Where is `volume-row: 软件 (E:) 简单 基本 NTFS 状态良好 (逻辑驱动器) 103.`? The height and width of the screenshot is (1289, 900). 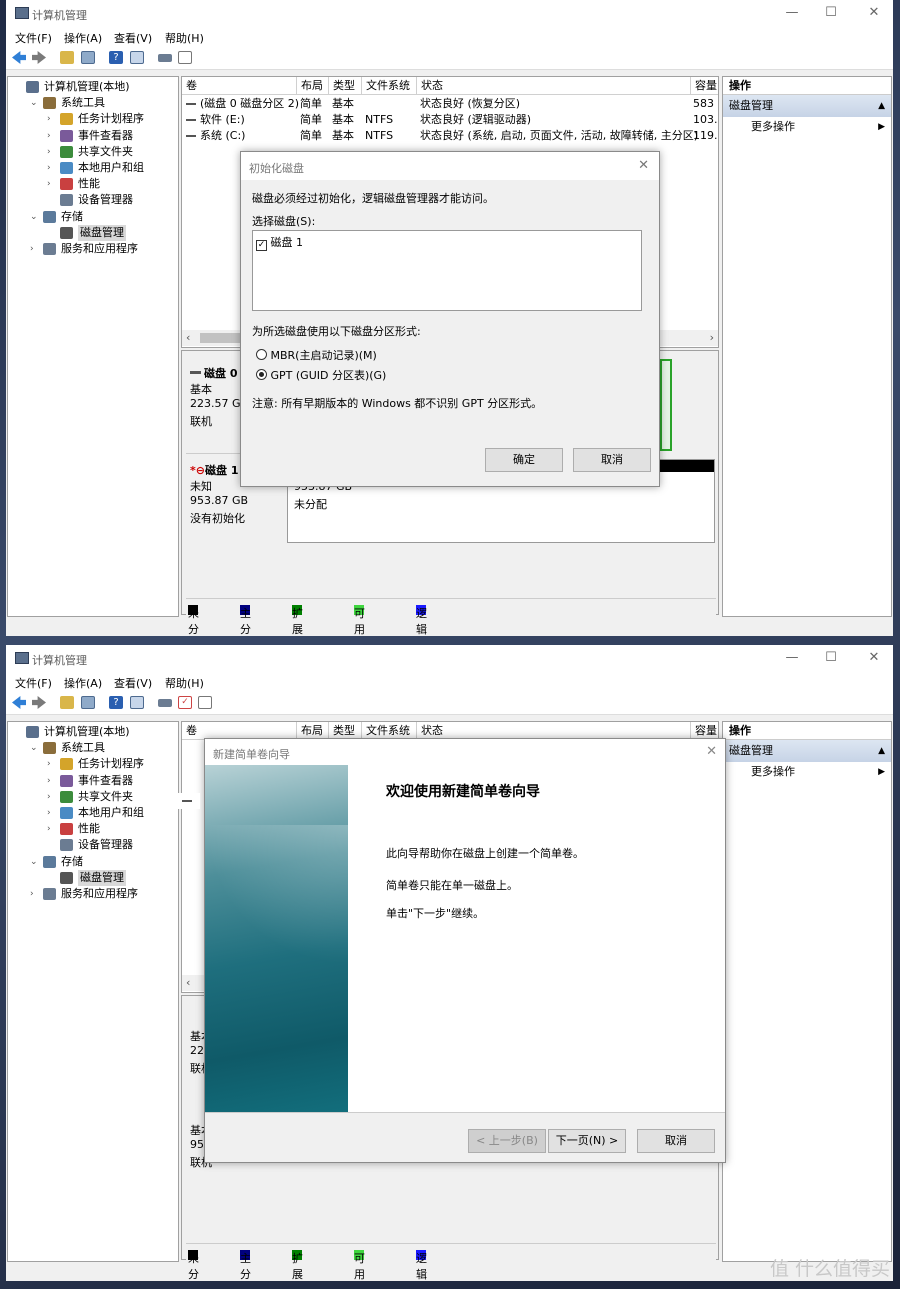
volume-row: 软件 (E:) 简单 基本 NTFS 状态良好 (逻辑驱动器) 103. is located at coordinates (450, 120).